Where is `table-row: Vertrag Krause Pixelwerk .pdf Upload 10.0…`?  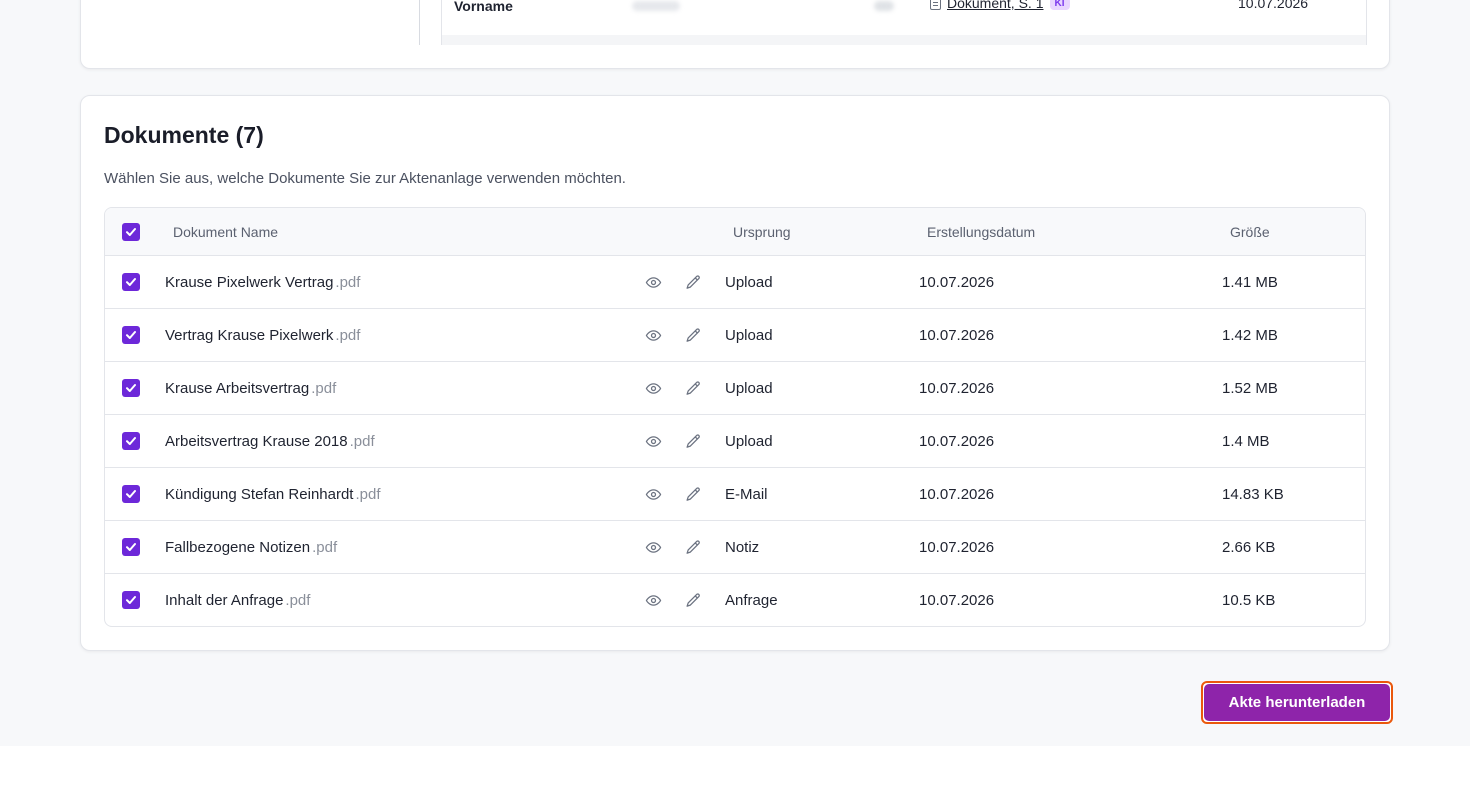 table-row: Vertrag Krause Pixelwerk .pdf Upload 10.0… is located at coordinates (735, 335).